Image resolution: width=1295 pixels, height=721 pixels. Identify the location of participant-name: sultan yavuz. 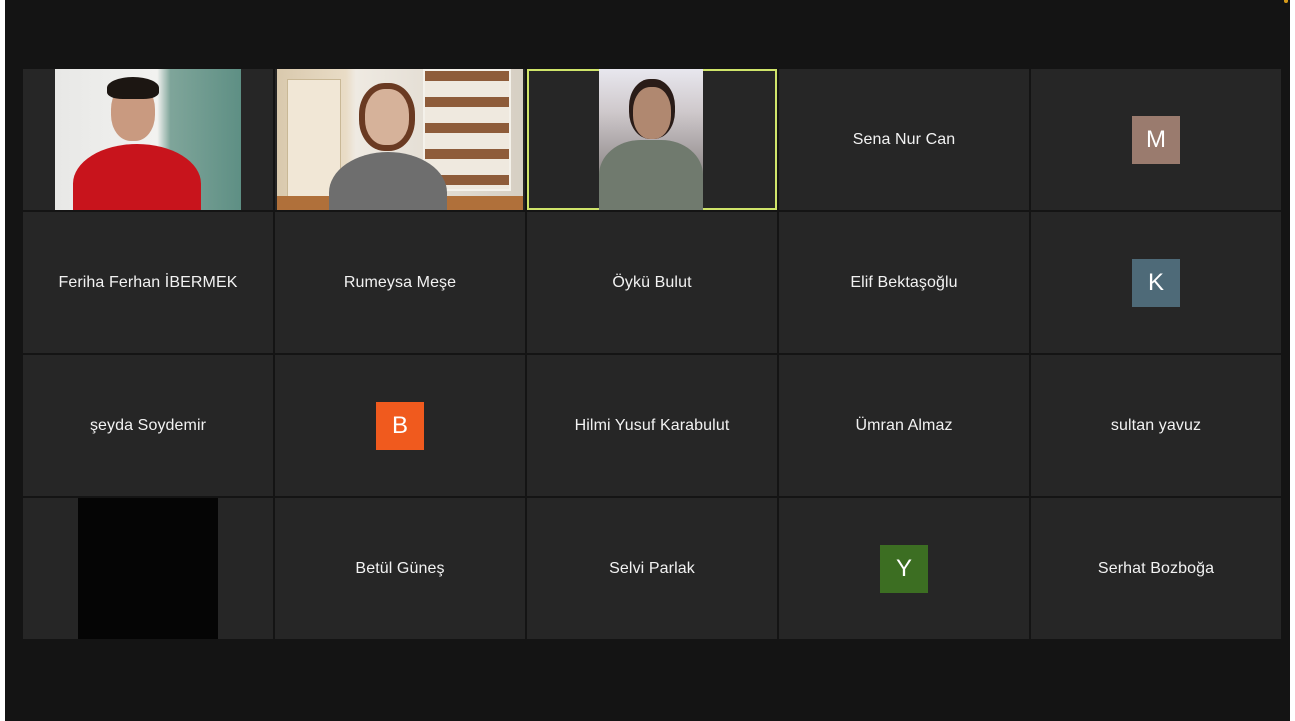
(1156, 425).